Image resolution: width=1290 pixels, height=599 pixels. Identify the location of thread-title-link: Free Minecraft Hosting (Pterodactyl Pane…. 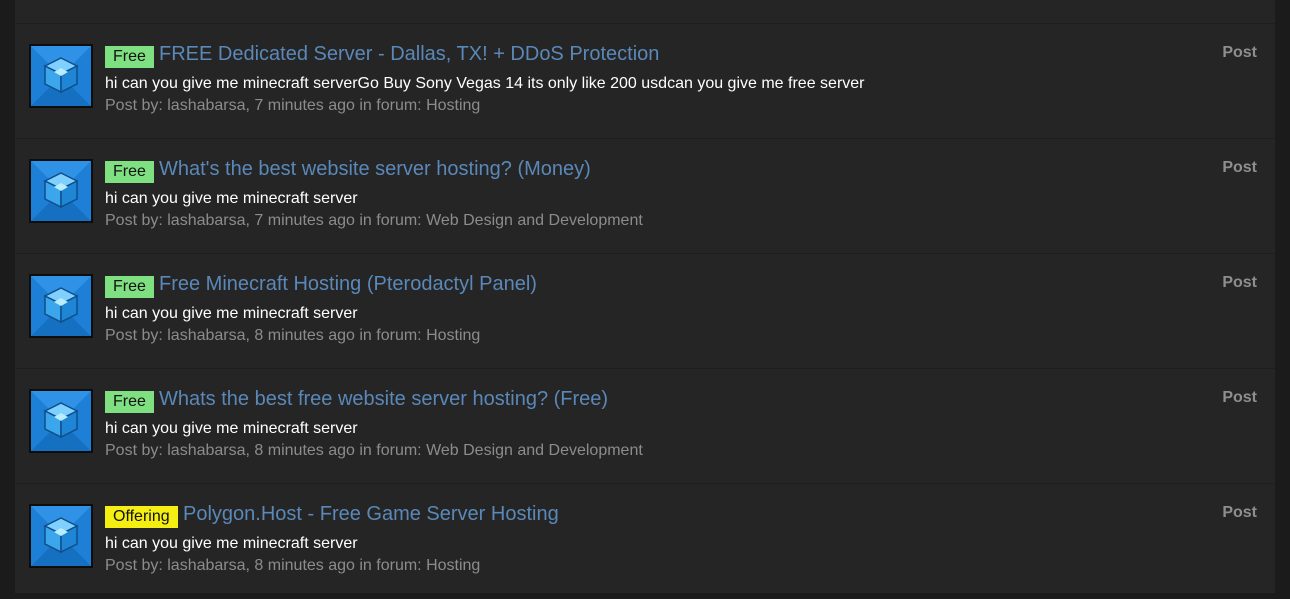
(348, 284).